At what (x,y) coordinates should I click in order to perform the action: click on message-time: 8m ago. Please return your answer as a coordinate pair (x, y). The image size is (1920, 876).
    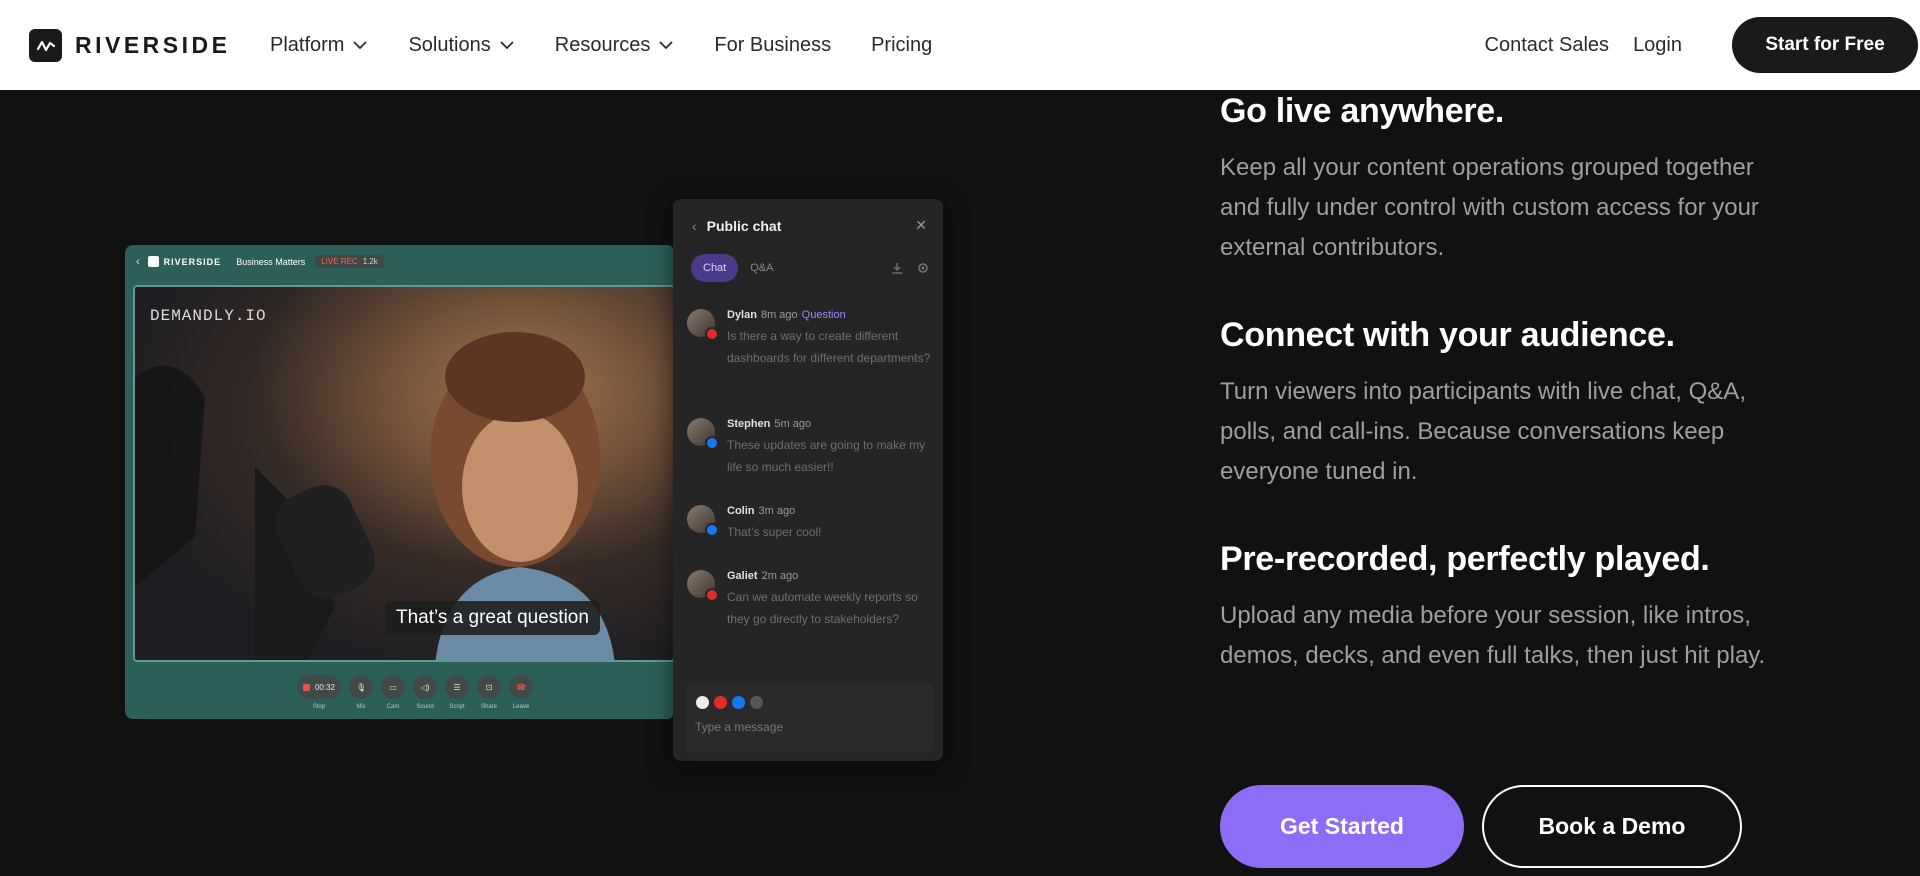
    Looking at the image, I should click on (779, 315).